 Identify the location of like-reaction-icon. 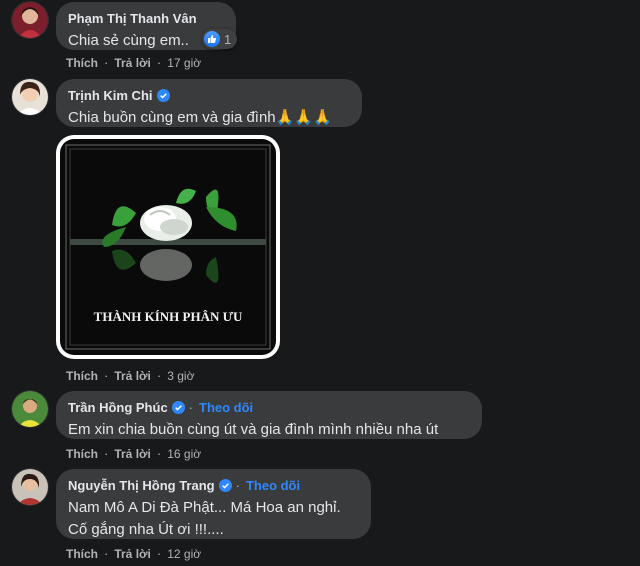
(212, 39).